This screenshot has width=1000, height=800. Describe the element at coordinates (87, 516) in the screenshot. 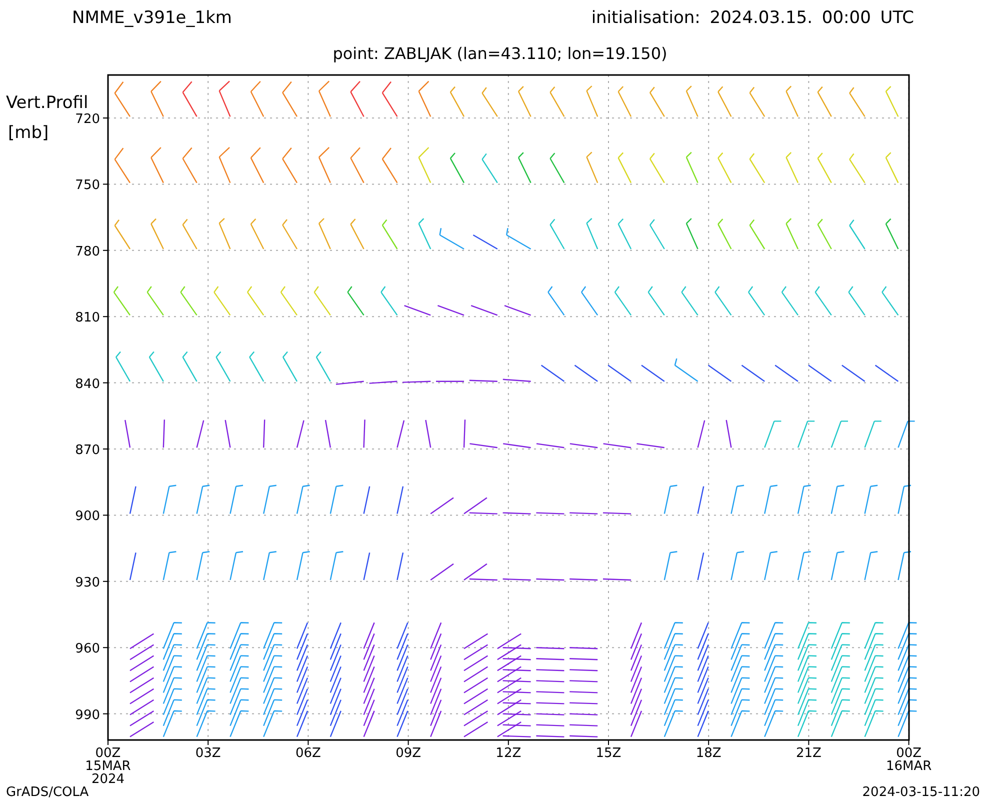

I see `y-tick-label: 900` at that location.